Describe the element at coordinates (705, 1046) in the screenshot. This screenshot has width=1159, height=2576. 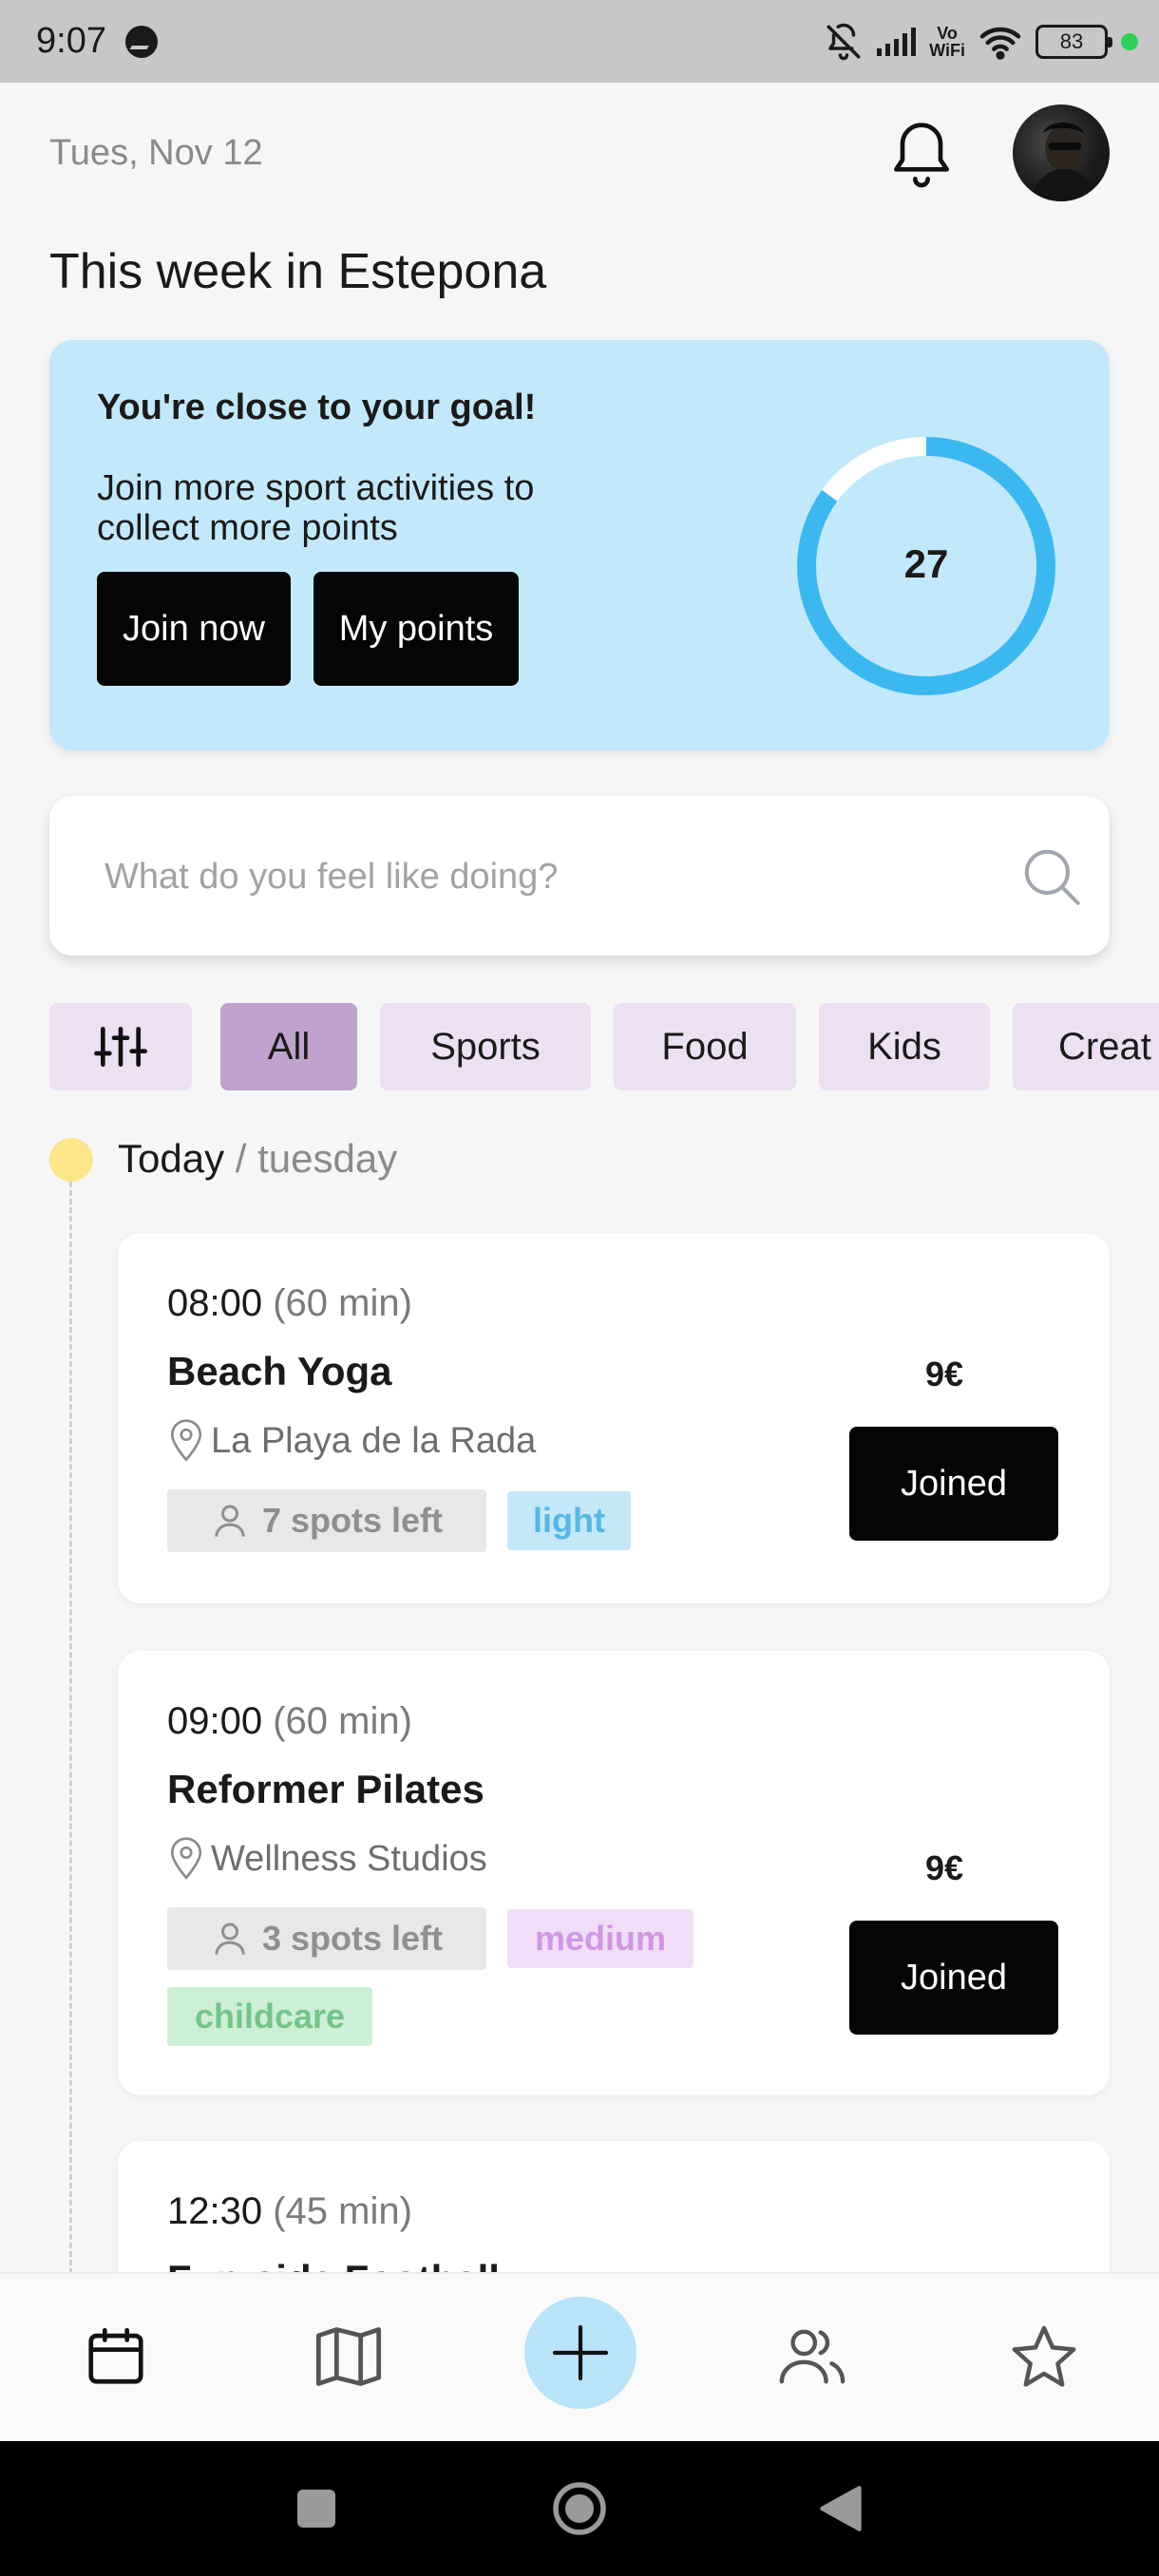
I see `filter-chip-food: Food` at that location.